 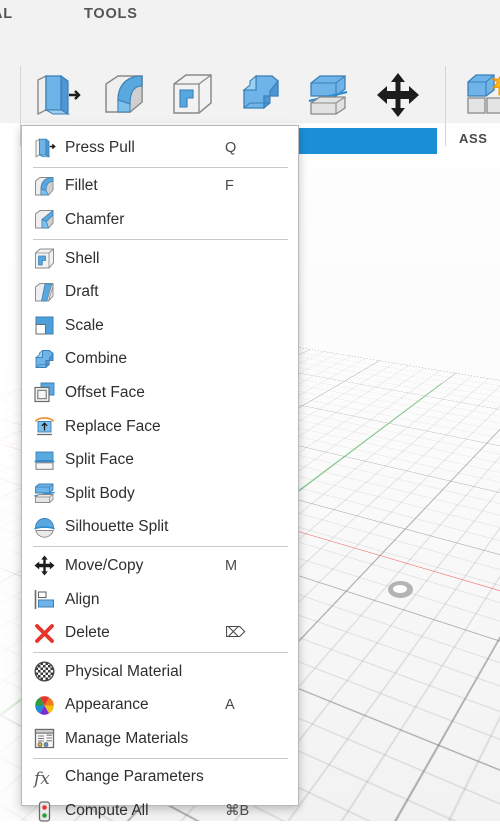 I want to click on toolbar-button-combine, so click(x=260, y=96).